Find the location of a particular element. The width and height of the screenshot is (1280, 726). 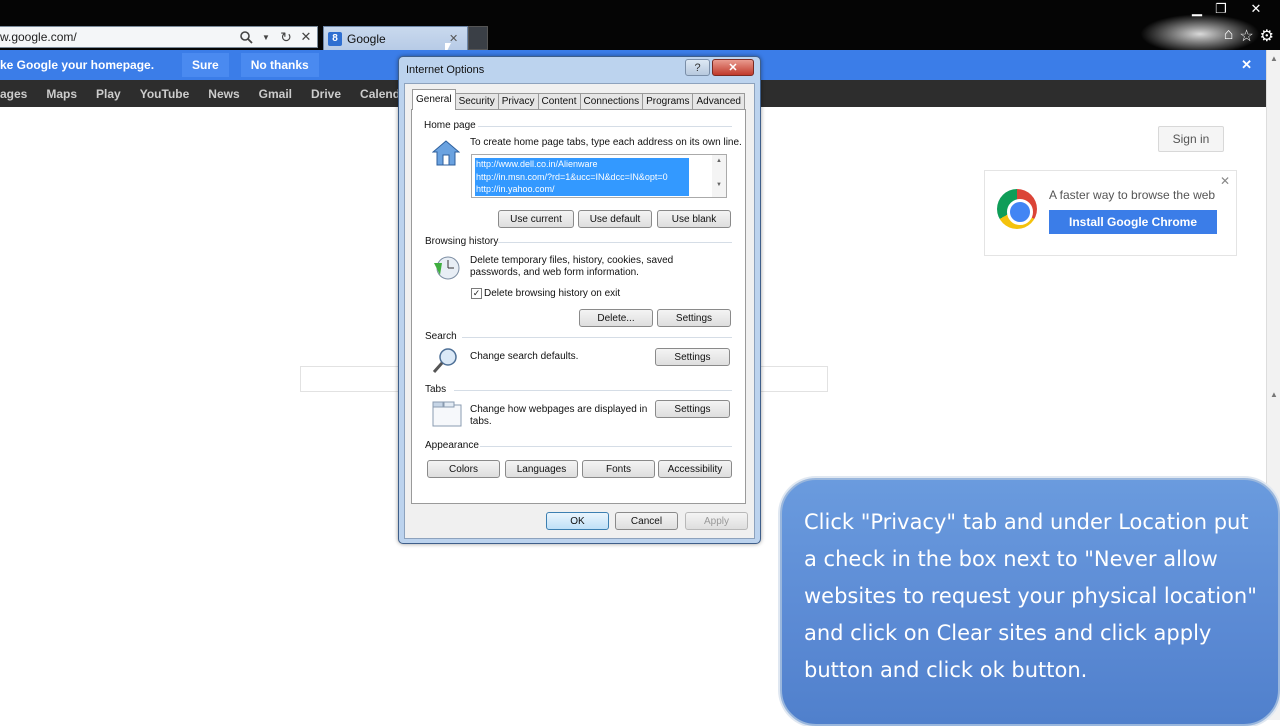

minimize-button: ▁ is located at coordinates (1197, 9).